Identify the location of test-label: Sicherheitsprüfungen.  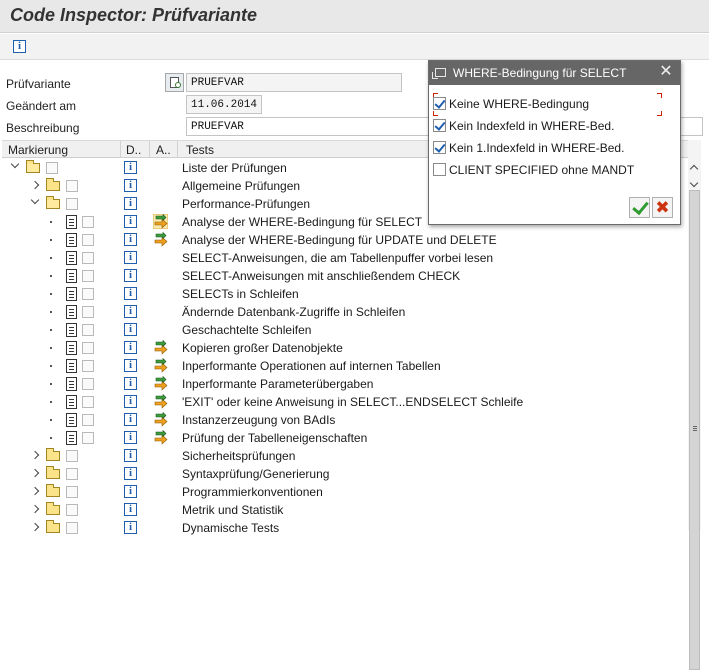
(238, 456).